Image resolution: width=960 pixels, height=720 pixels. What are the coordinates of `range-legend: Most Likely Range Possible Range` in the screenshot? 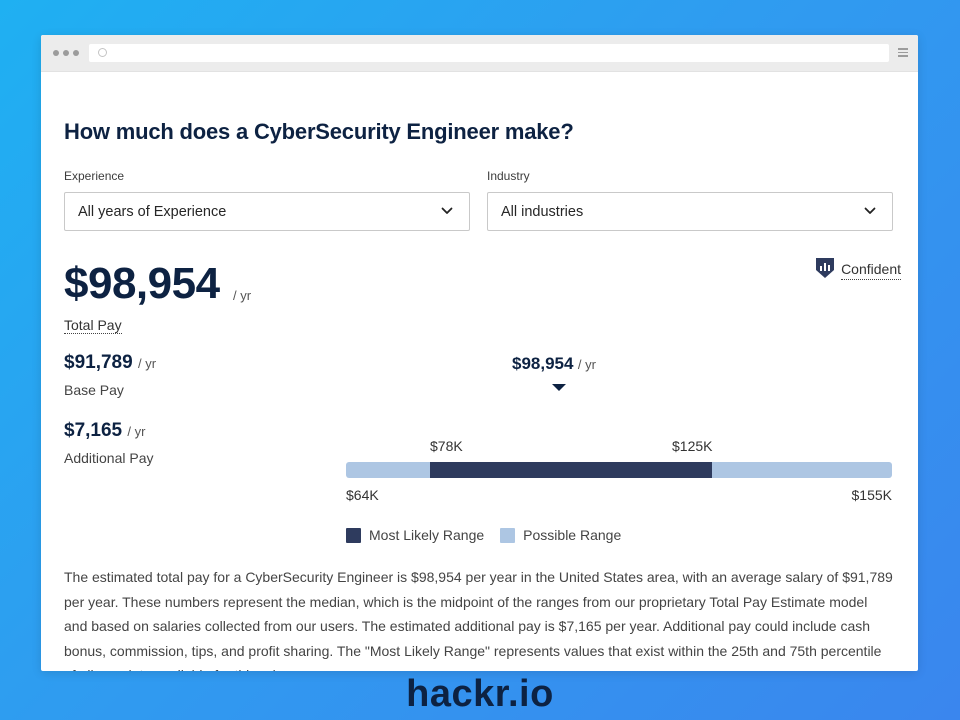 It's located at (483, 535).